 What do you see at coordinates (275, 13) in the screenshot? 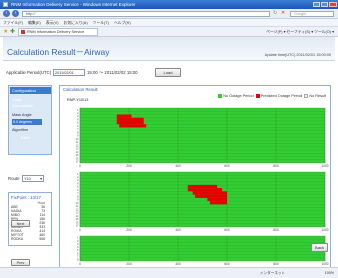
I see `refresh-icon: ↻` at bounding box center [275, 13].